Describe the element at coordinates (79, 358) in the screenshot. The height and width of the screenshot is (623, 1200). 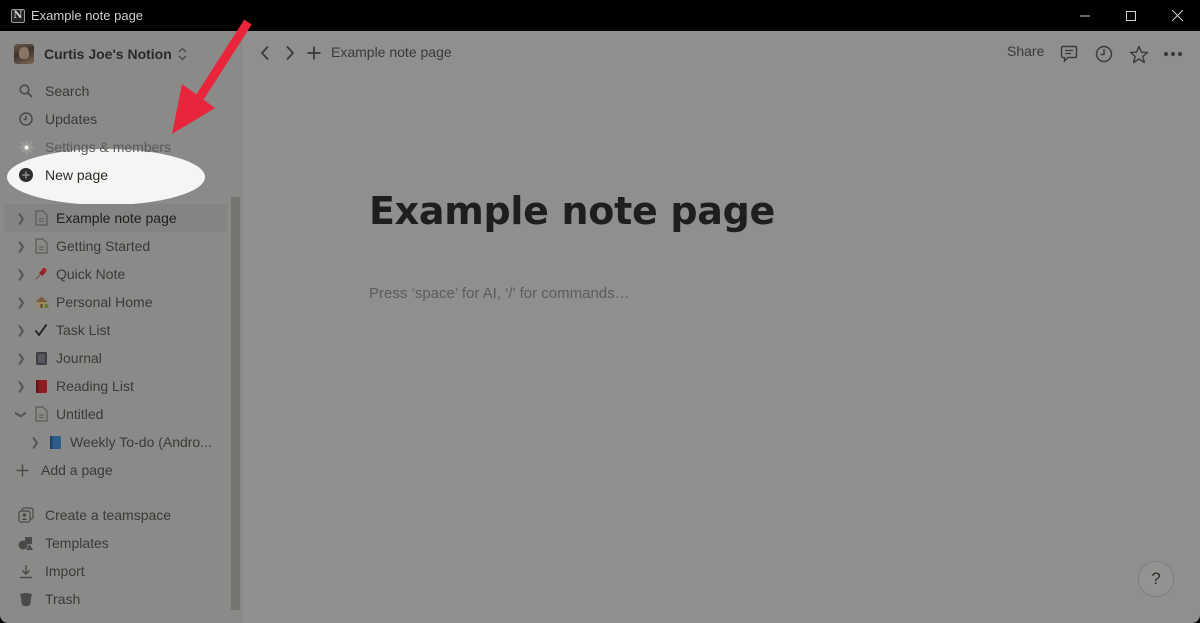
I see `page-item-label: Journal` at that location.